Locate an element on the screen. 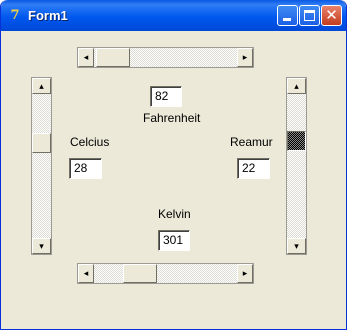  reamur-input: 22 is located at coordinates (253, 168).